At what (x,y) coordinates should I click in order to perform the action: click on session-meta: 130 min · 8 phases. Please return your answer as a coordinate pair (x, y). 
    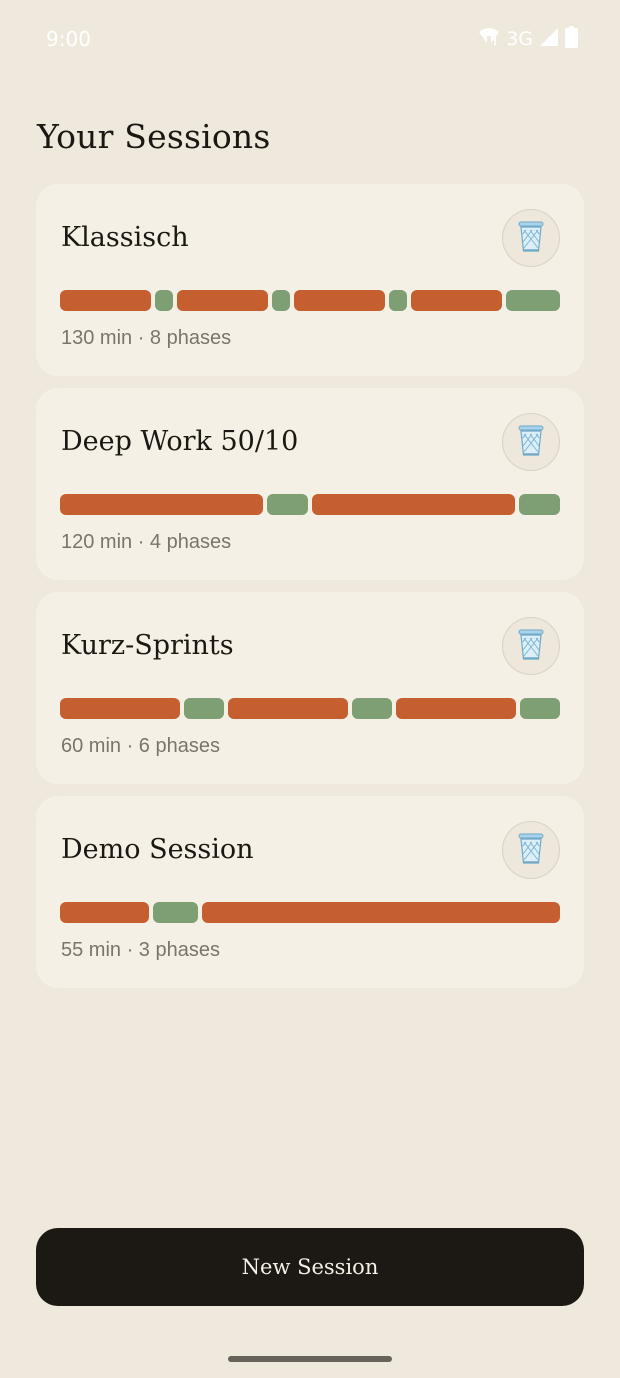
    Looking at the image, I should click on (146, 338).